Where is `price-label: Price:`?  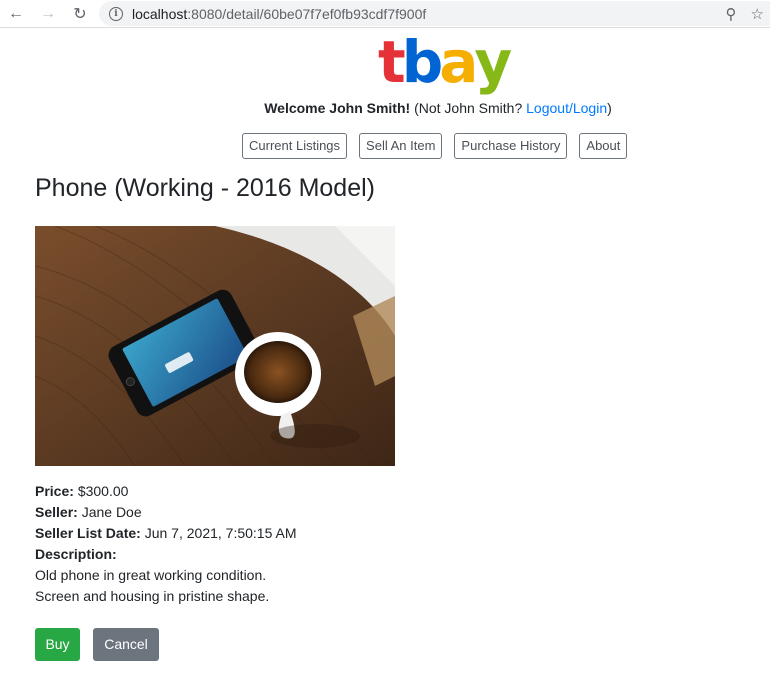
price-label: Price: is located at coordinates (54, 491).